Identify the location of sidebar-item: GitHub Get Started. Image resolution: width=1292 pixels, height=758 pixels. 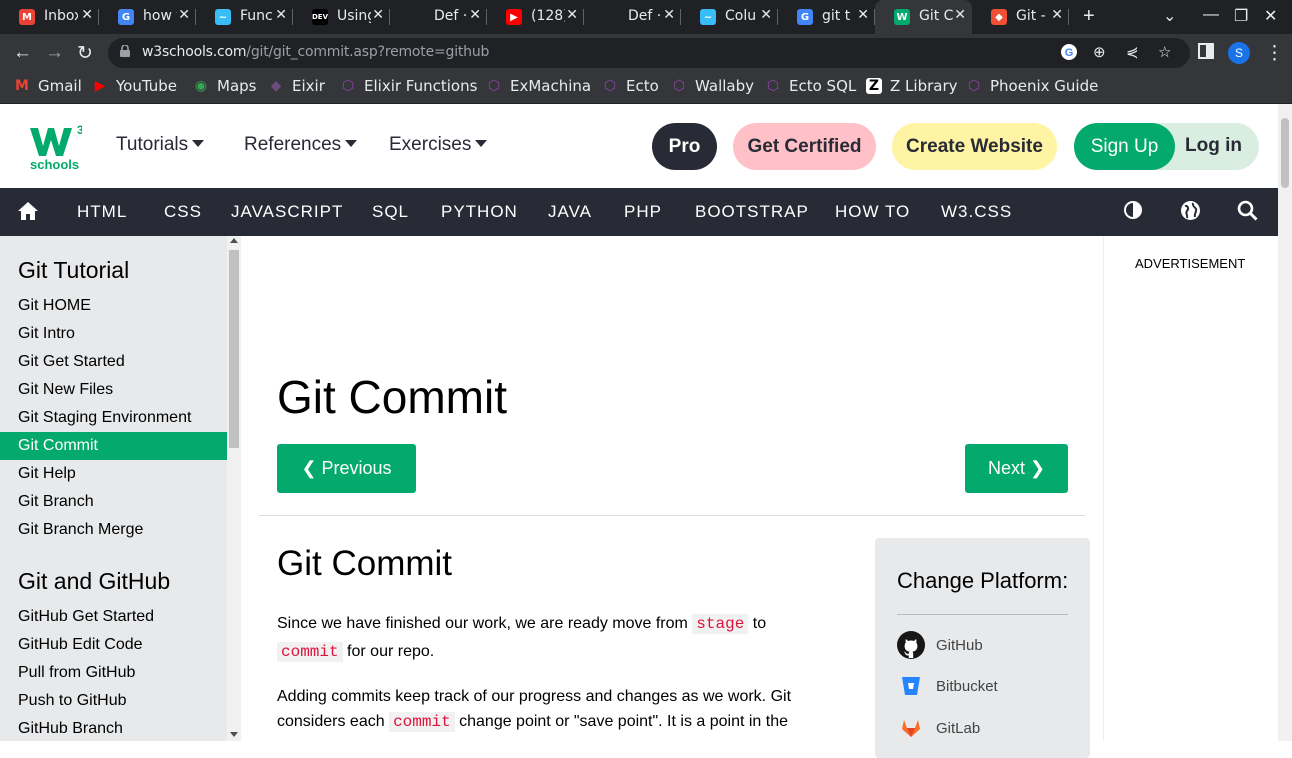
(113, 617).